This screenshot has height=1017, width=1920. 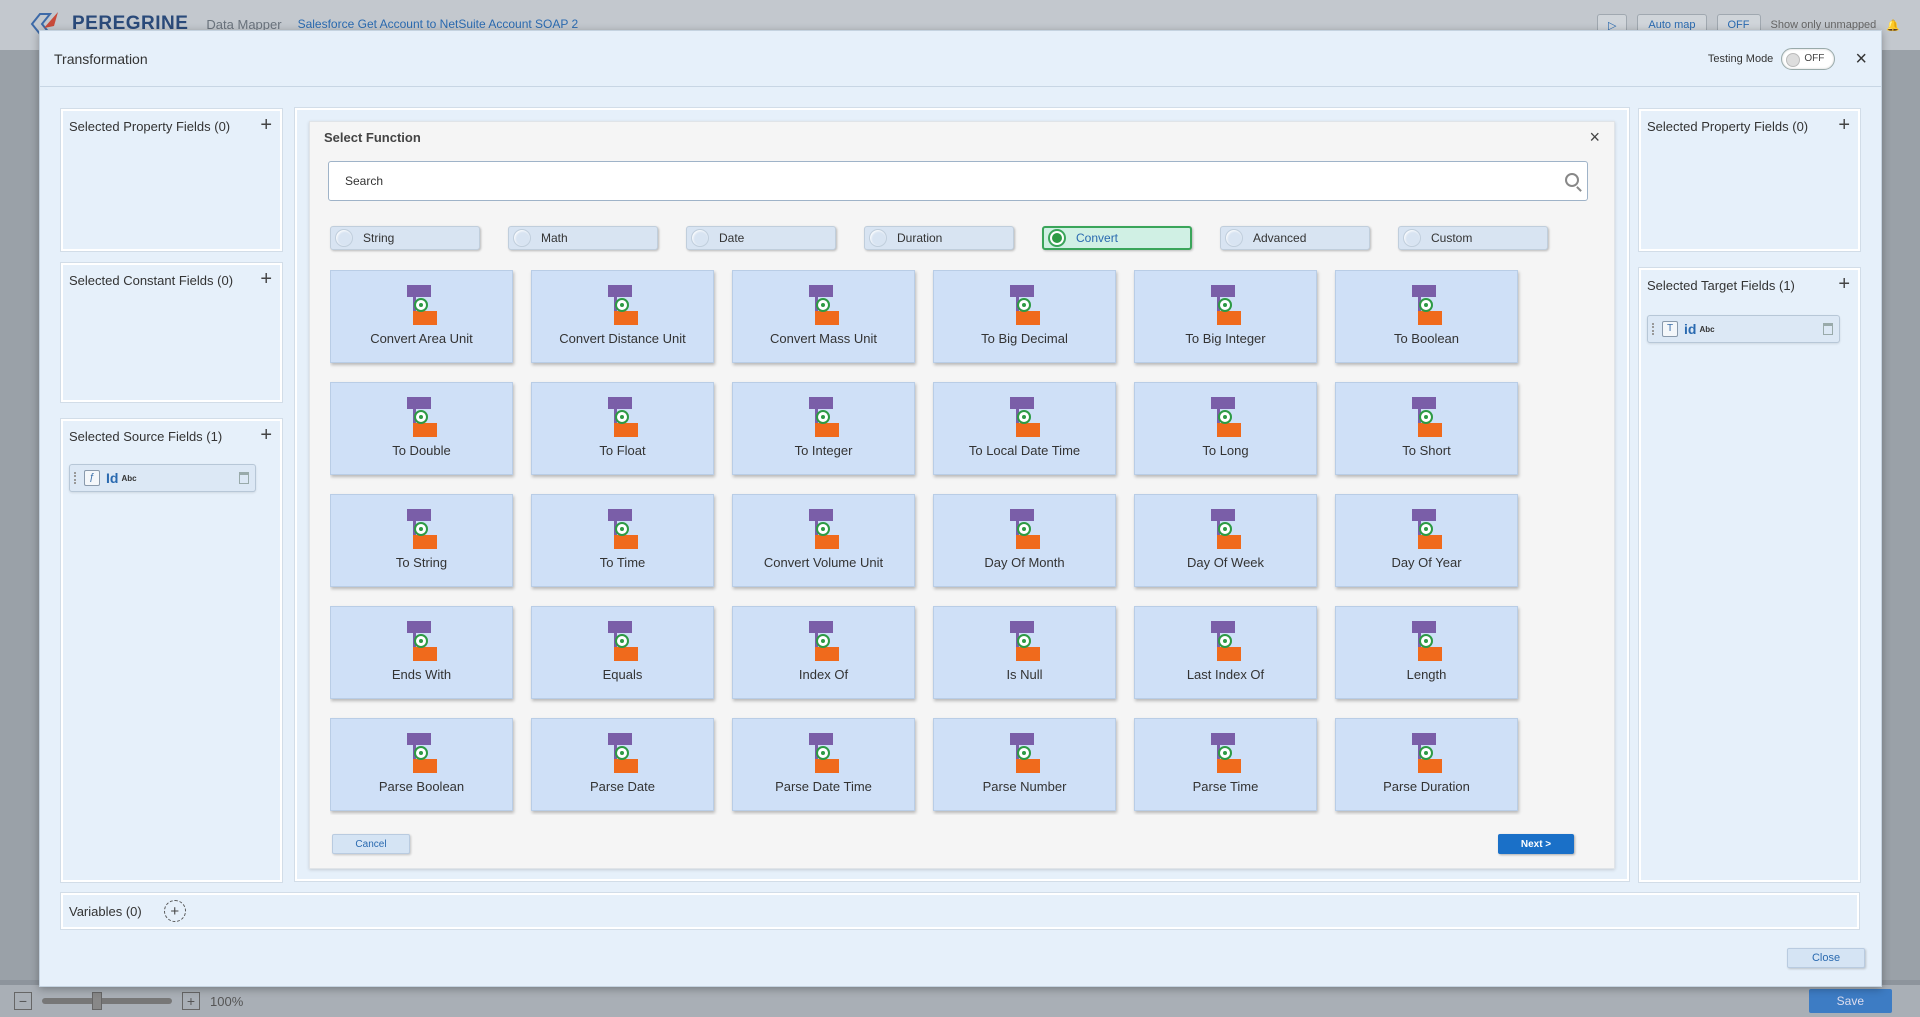 I want to click on function-label: Convert Volume Unit, so click(x=823, y=562).